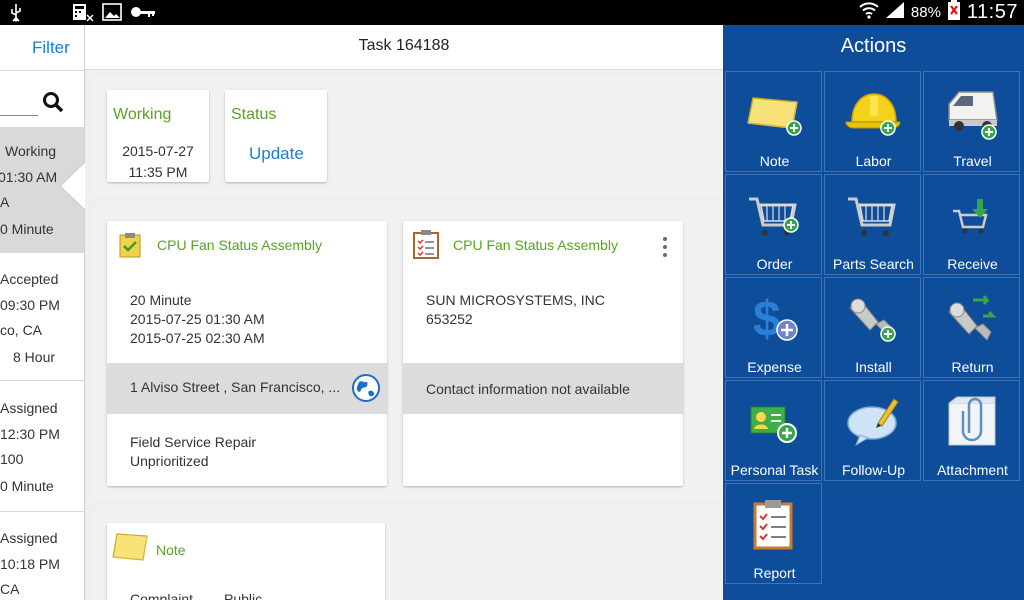  What do you see at coordinates (158, 151) in the screenshot?
I see `working-date: 2015-07-27` at bounding box center [158, 151].